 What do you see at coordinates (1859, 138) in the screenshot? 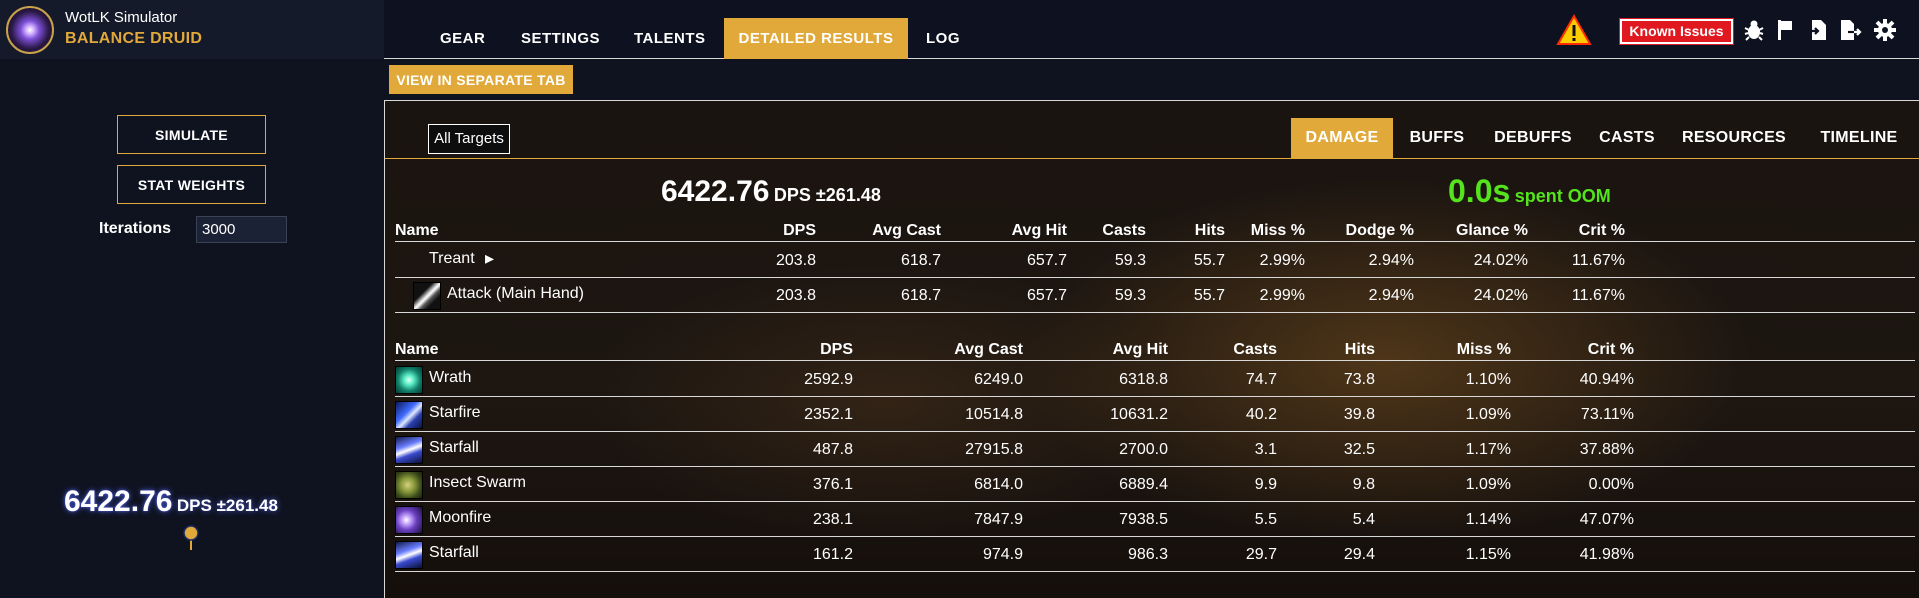
I see `tab-timeline: TIMELINE` at bounding box center [1859, 138].